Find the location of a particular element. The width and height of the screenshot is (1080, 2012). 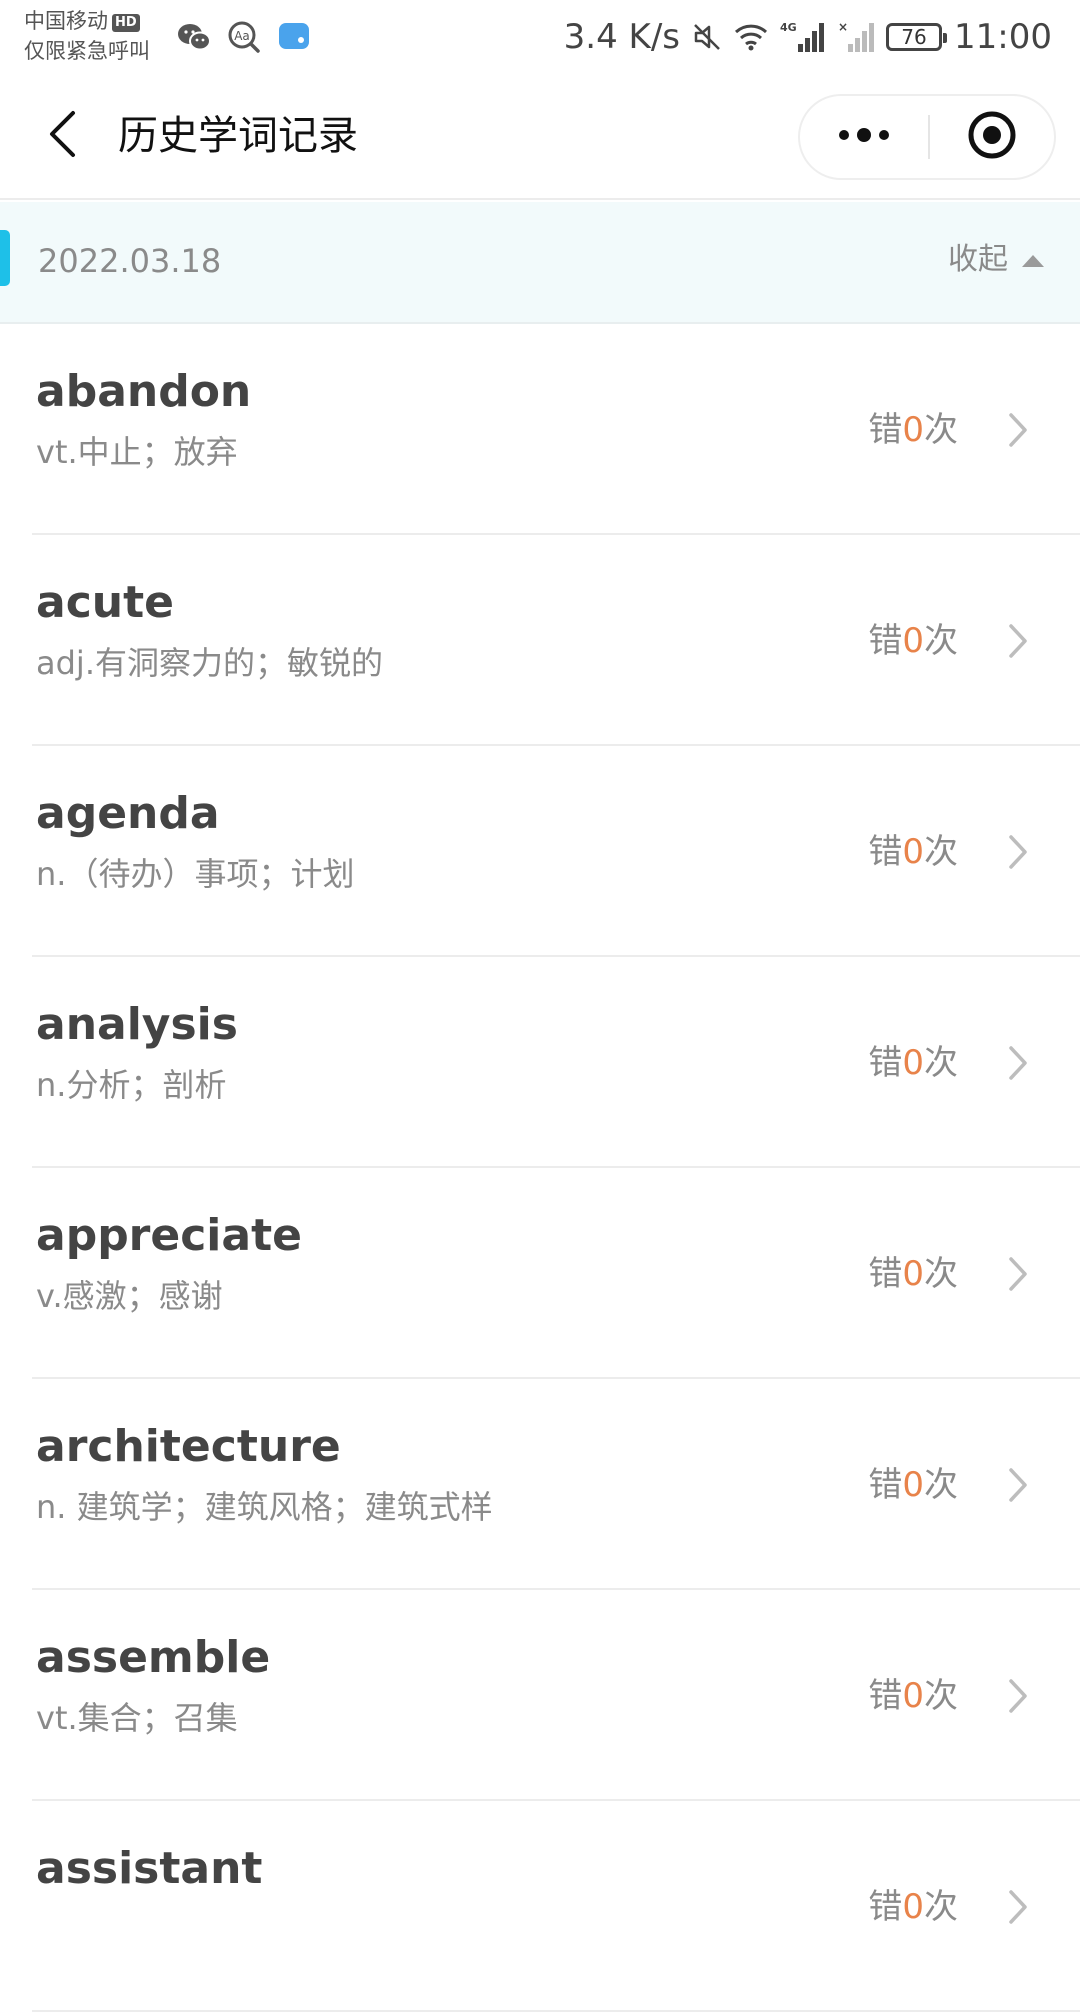

battery-icon: 76 is located at coordinates (917, 37).